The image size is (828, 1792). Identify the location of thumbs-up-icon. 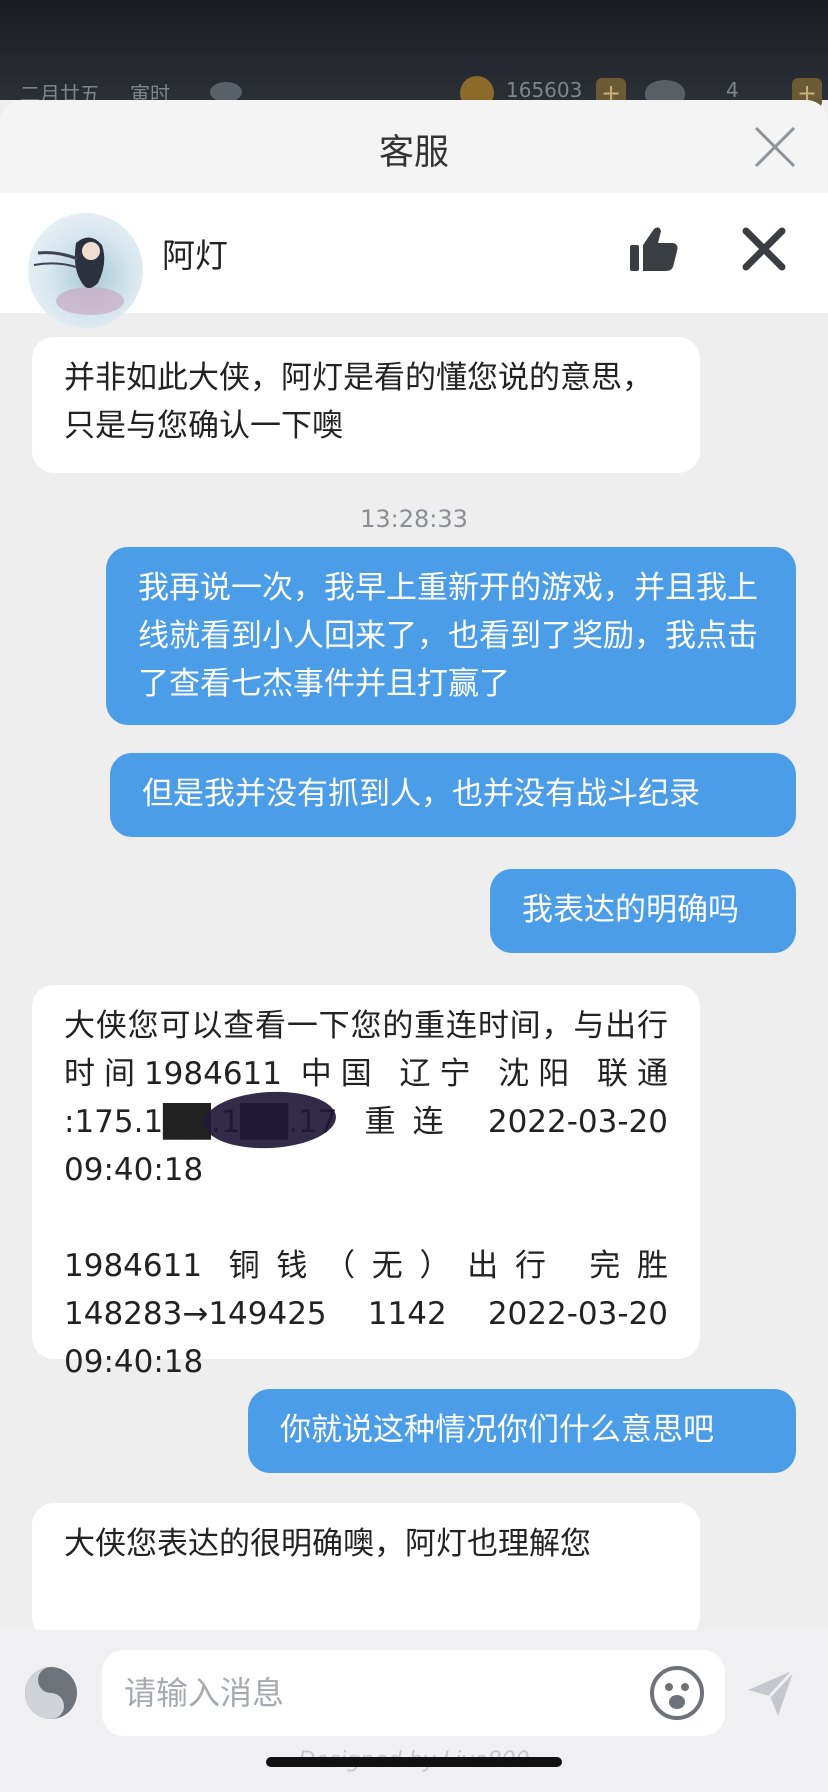
(654, 249).